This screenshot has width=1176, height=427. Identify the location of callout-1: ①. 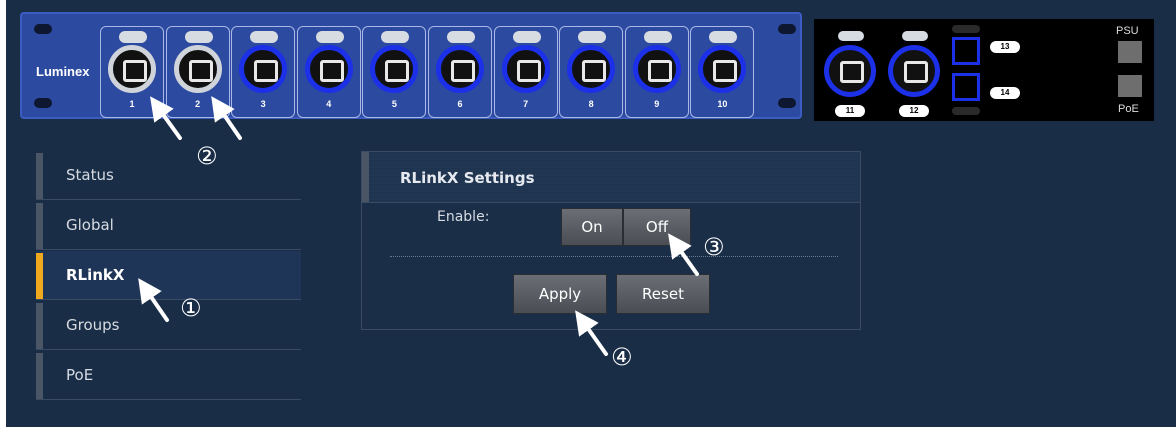
(191, 308).